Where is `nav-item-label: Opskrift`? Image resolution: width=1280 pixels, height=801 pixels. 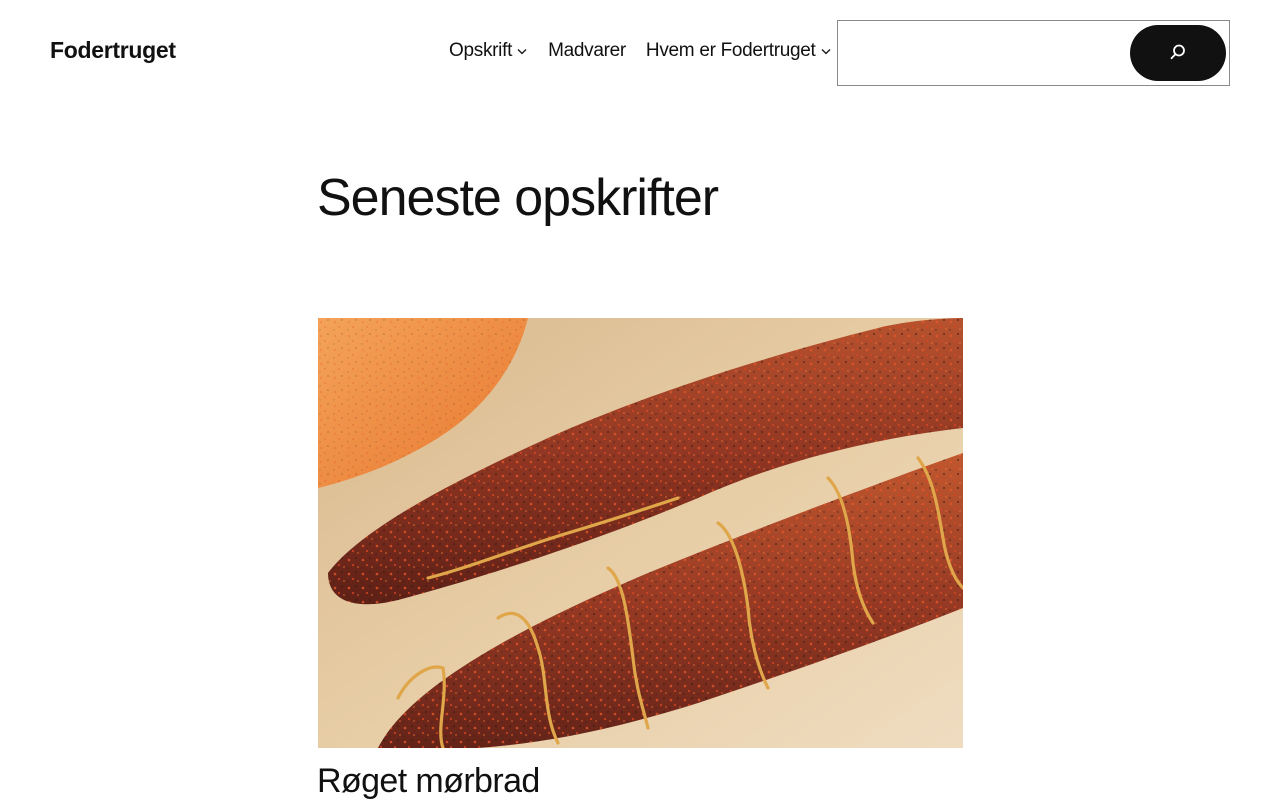 nav-item-label: Opskrift is located at coordinates (481, 50).